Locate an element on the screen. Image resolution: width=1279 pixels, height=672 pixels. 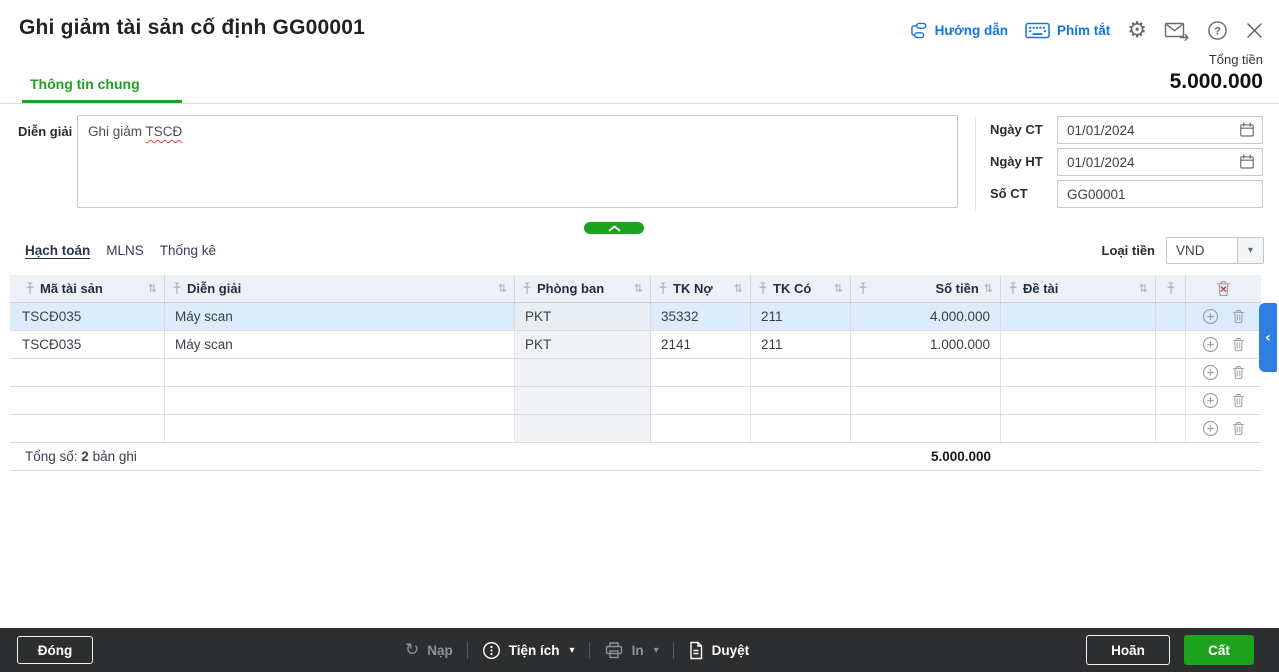
guide-link: Hướng dẫn is located at coordinates (958, 30).